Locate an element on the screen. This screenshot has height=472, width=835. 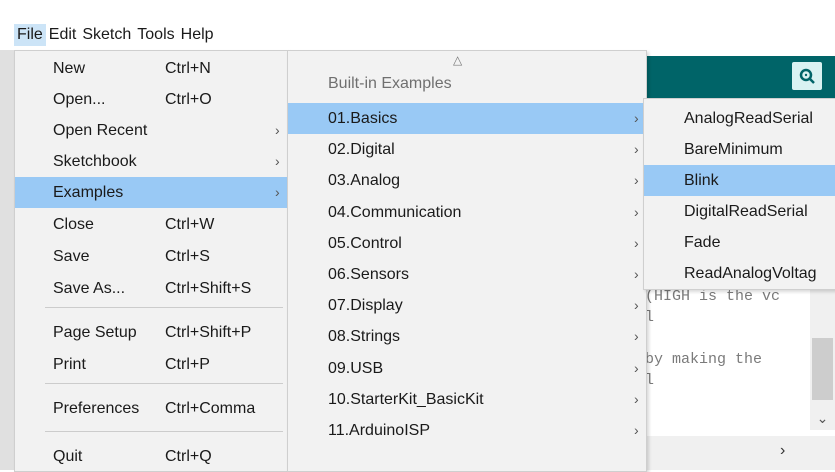
menu-item-shortcut: Ctrl+S is located at coordinates (187, 256).